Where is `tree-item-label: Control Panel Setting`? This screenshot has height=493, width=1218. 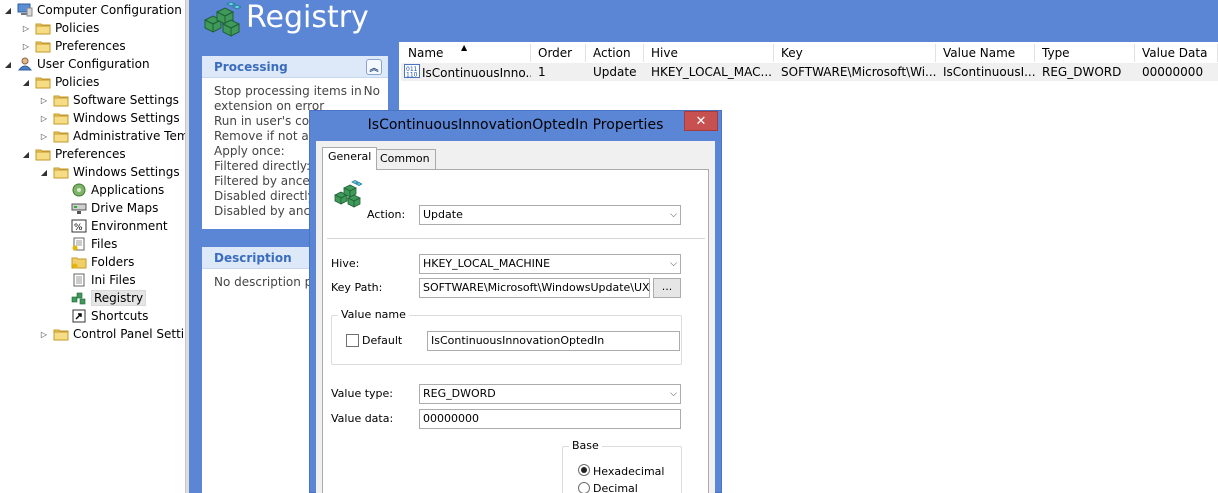
tree-item-label: Control Panel Setting is located at coordinates (129, 334).